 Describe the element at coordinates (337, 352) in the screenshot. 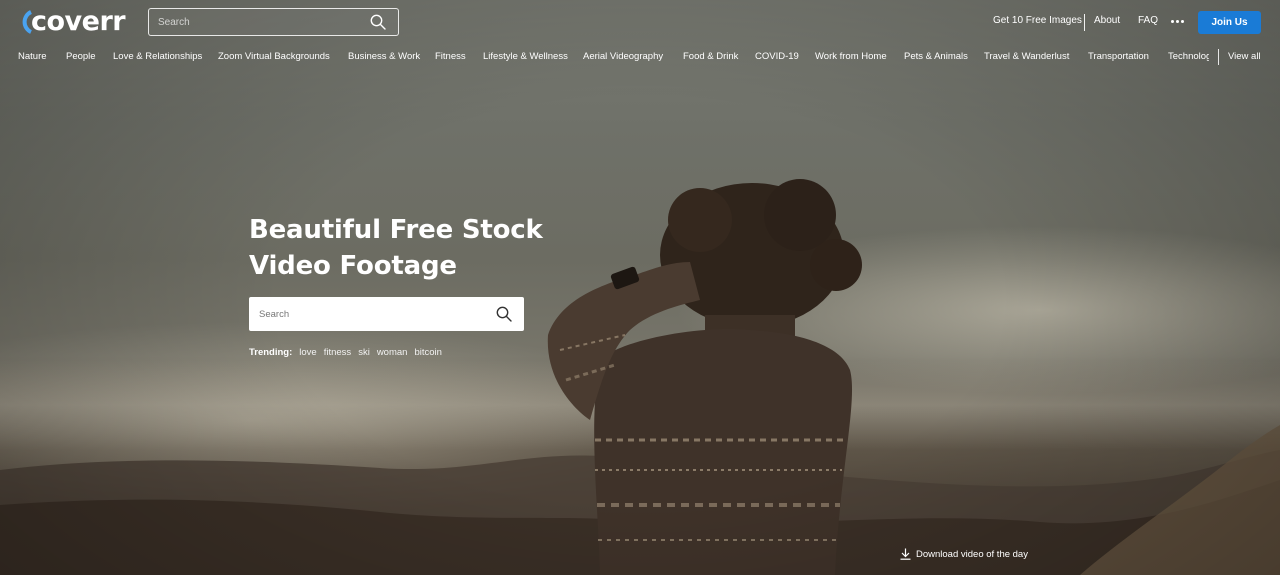

I see `trending-tag-fitness: fitness` at that location.